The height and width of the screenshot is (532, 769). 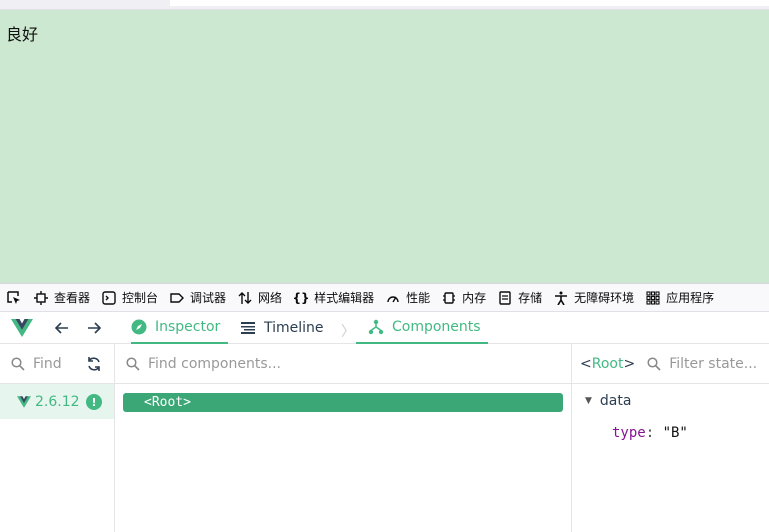 What do you see at coordinates (109, 298) in the screenshot?
I see `console-icon` at bounding box center [109, 298].